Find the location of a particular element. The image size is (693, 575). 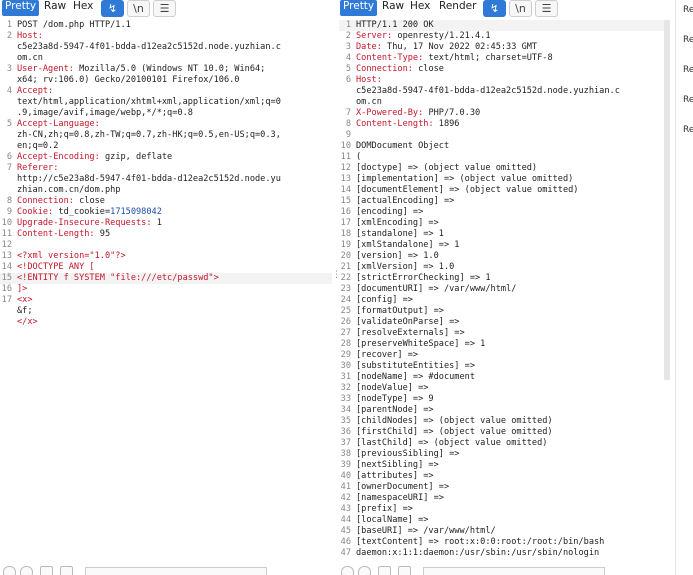

line-value: ( is located at coordinates (359, 157).